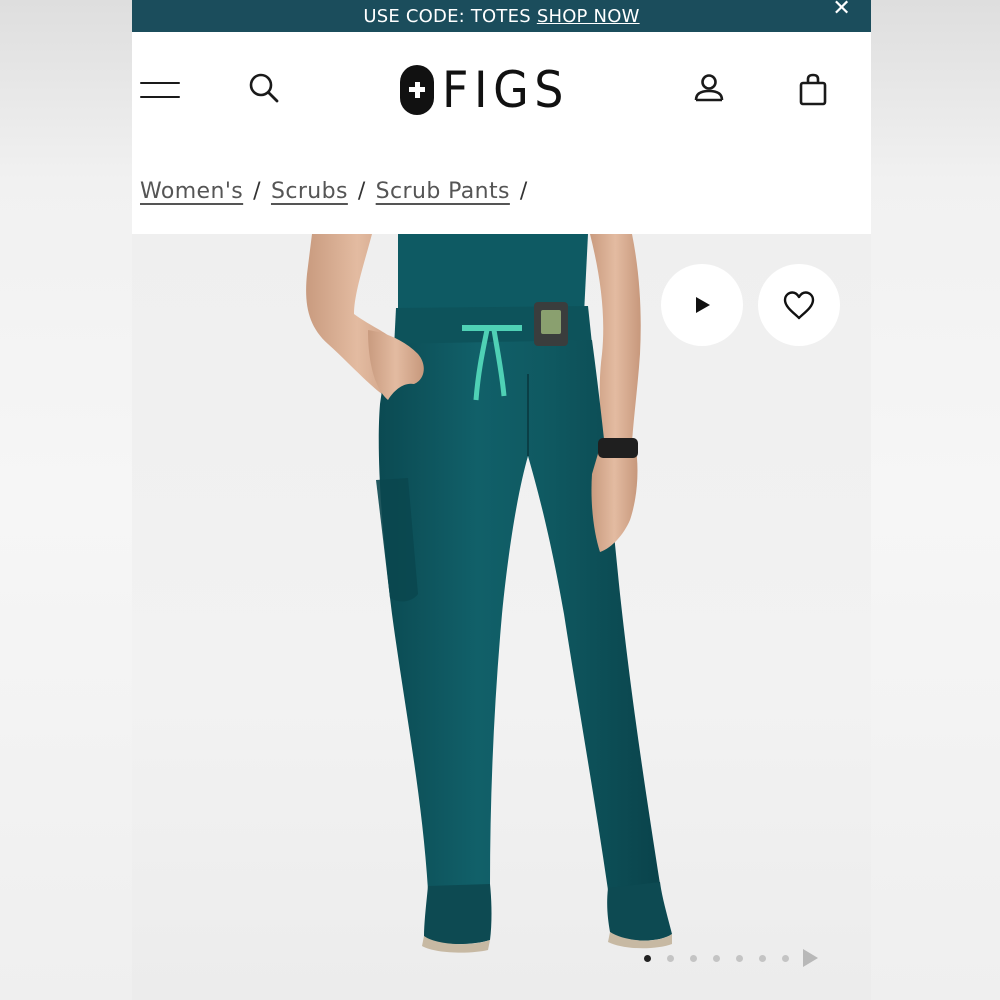  I want to click on shopping-bag-icon, so click(813, 90).